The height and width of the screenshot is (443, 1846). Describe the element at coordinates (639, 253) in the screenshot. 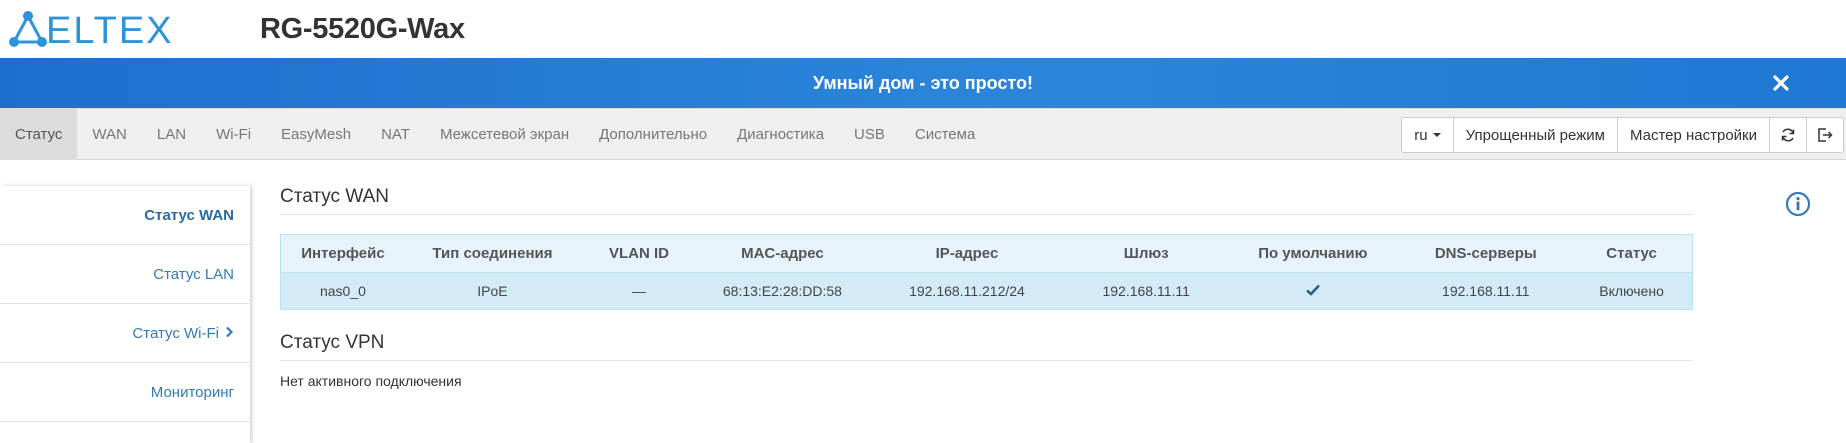

I see `column-header: VLAN ID` at that location.